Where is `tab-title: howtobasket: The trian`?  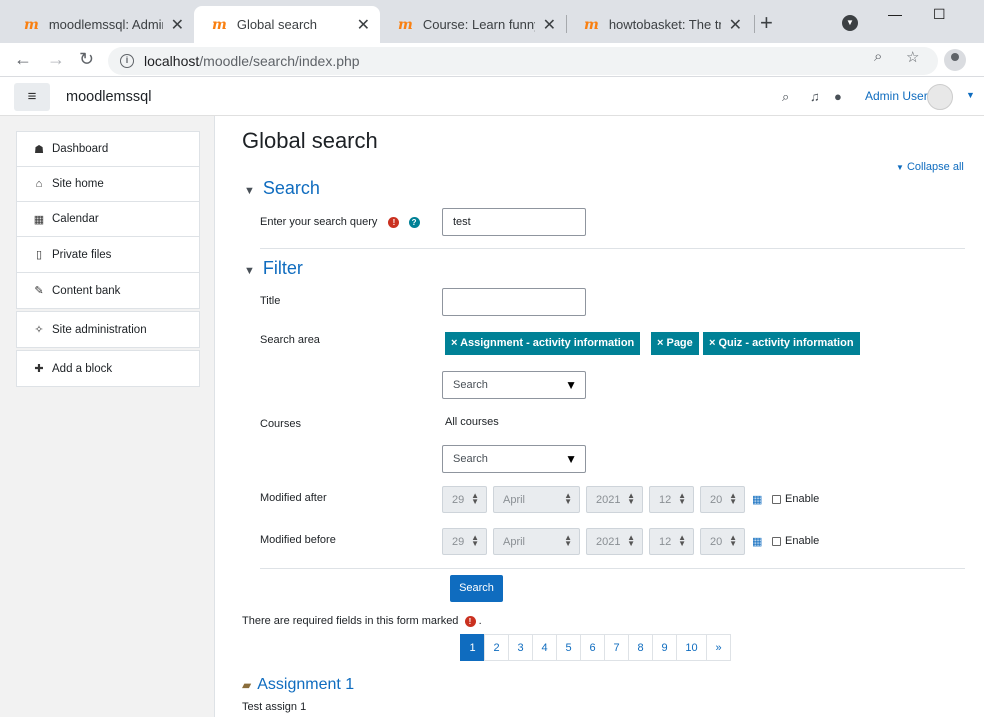
tab-title: howtobasket: The trian is located at coordinates (664, 24).